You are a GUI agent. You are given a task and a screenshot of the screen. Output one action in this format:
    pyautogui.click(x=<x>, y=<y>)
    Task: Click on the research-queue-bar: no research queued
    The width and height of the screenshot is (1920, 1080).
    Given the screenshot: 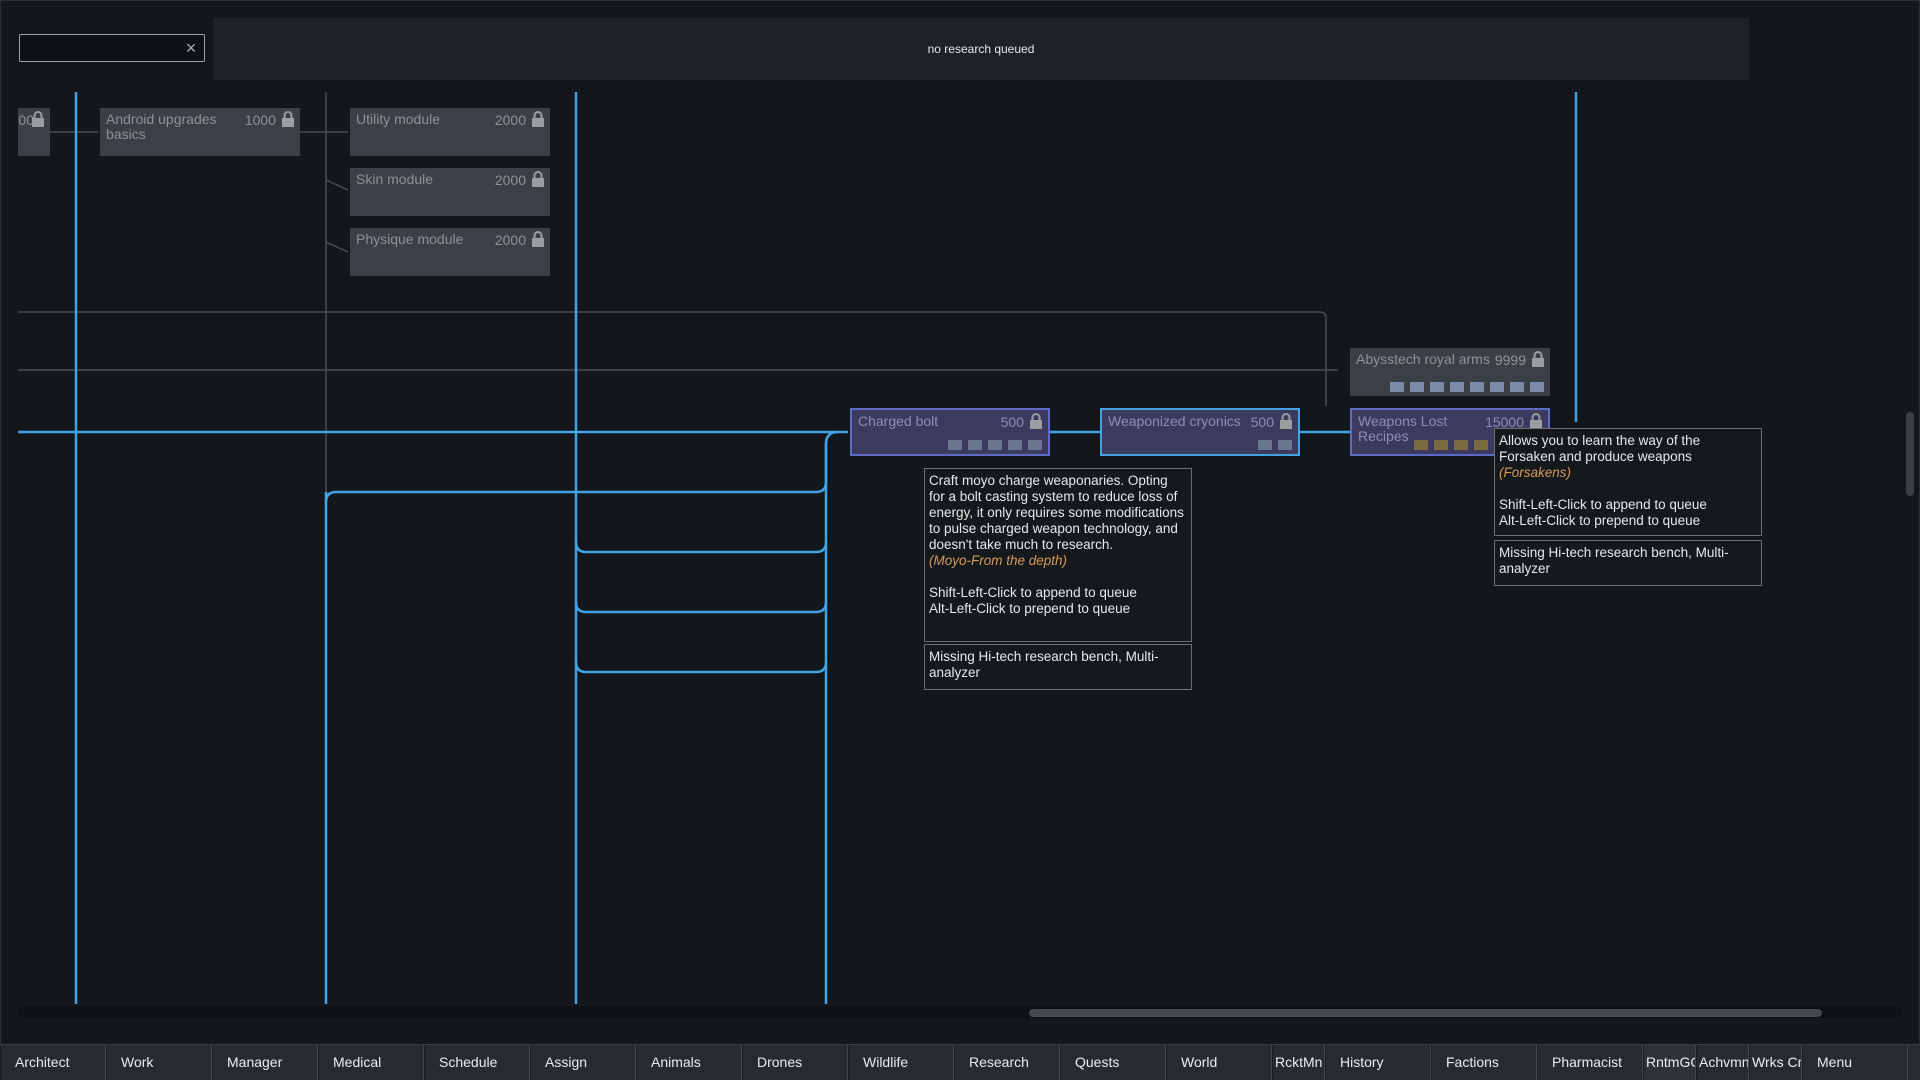 What is the action you would take?
    pyautogui.click(x=981, y=49)
    